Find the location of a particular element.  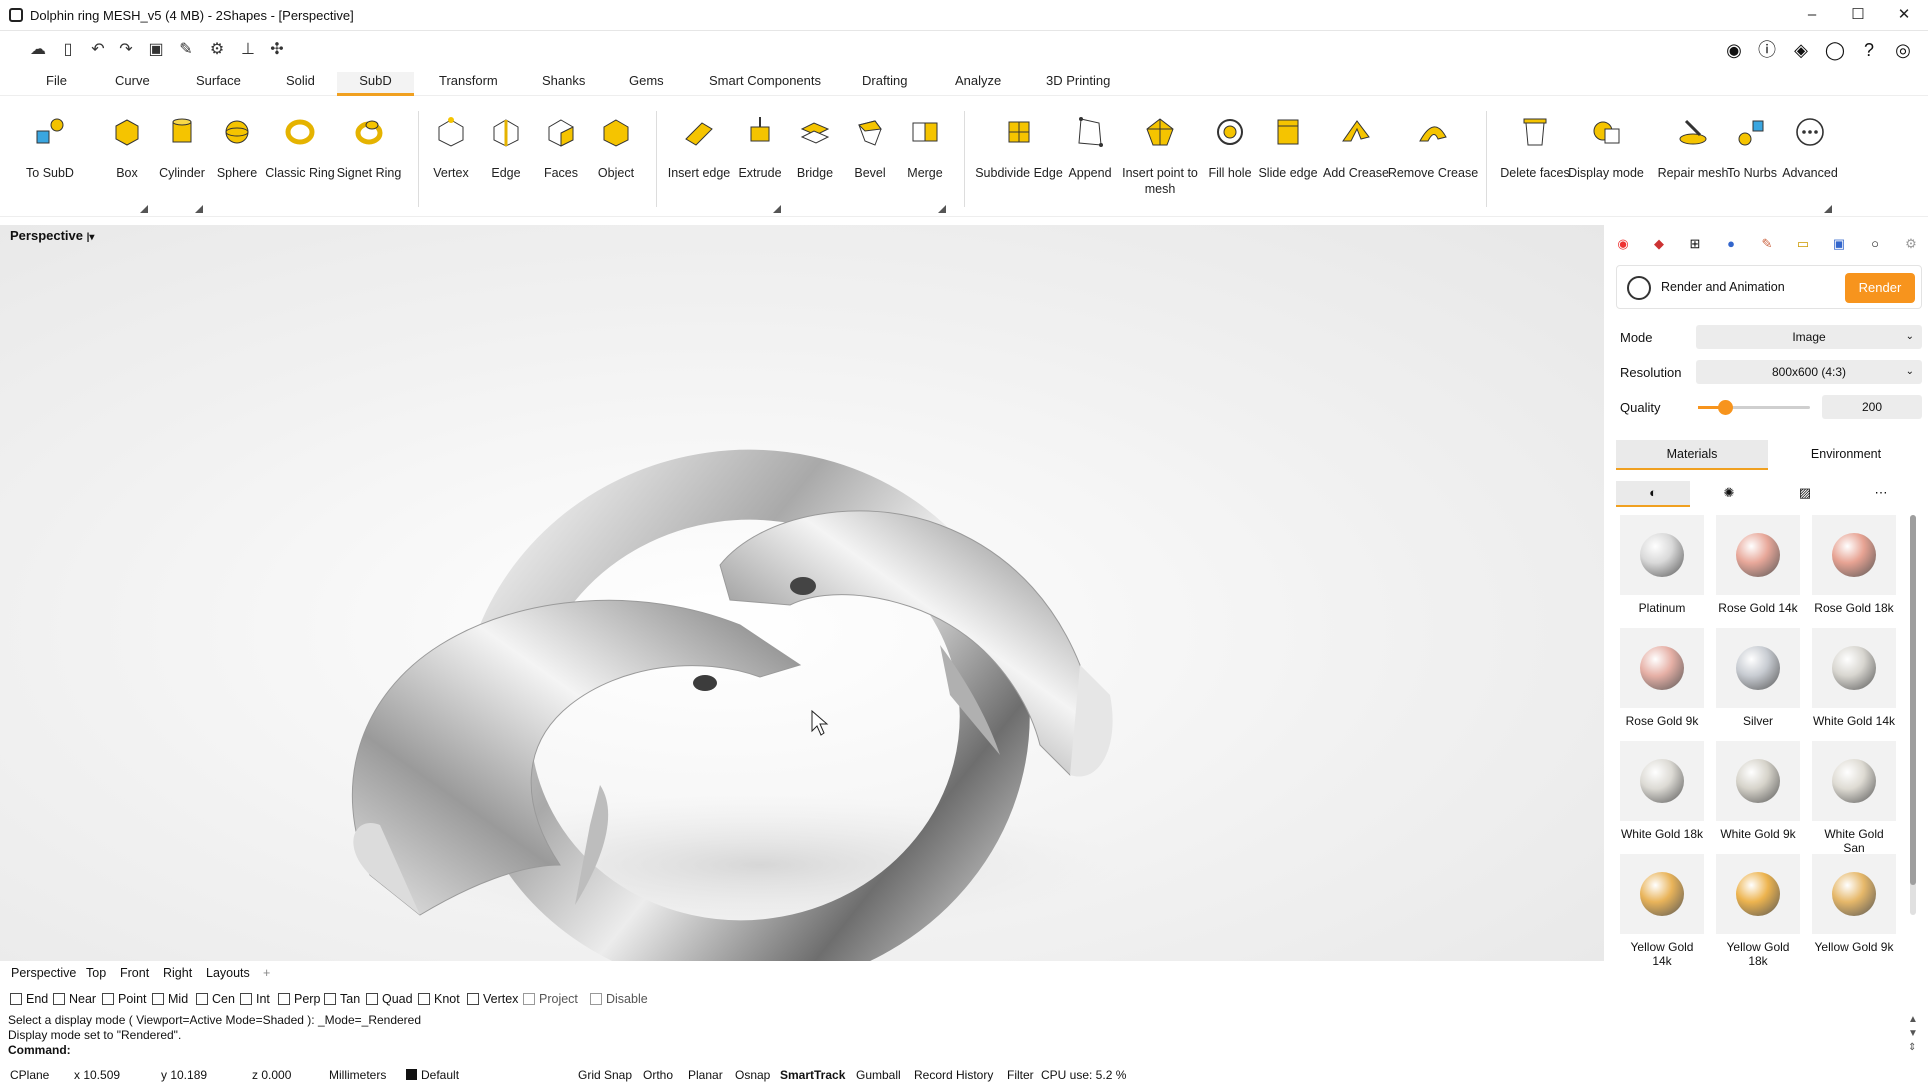

pin-icon: ✣ is located at coordinates (277, 50).